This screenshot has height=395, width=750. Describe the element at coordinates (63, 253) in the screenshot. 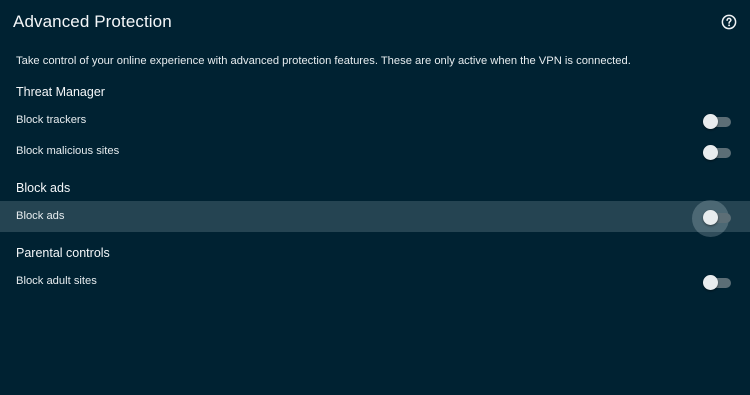

I see `section-title-parental-controls: Parental controls` at that location.